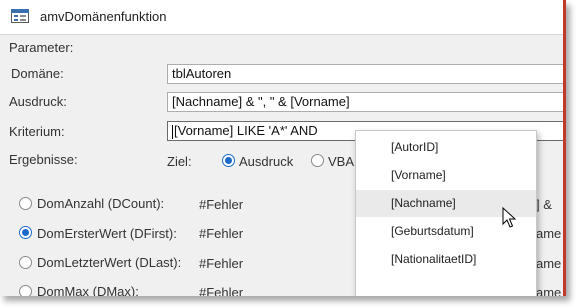 The image size is (576, 308). Describe the element at coordinates (341, 161) in the screenshot. I see `ziel-vba-label: VBA` at that location.